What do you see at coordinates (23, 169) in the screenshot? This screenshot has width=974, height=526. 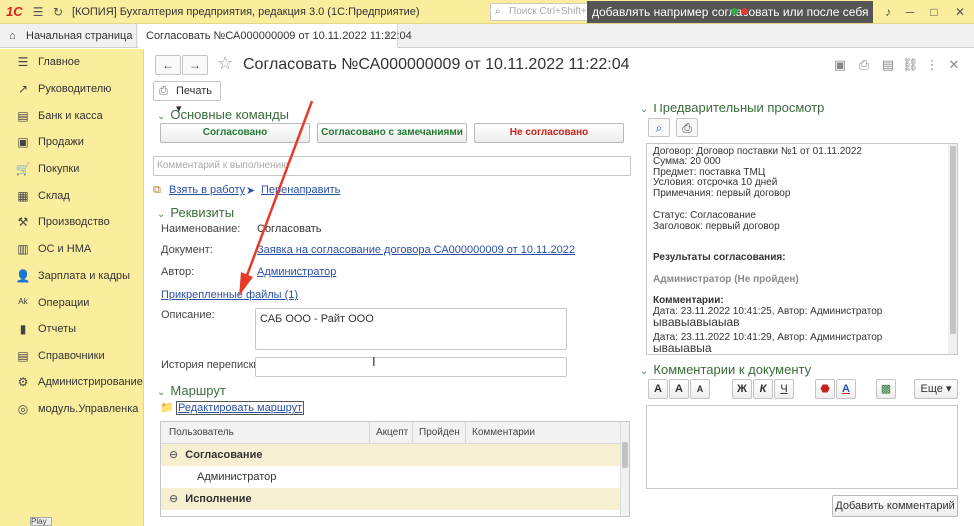 I see `cart-icon: 🛒` at bounding box center [23, 169].